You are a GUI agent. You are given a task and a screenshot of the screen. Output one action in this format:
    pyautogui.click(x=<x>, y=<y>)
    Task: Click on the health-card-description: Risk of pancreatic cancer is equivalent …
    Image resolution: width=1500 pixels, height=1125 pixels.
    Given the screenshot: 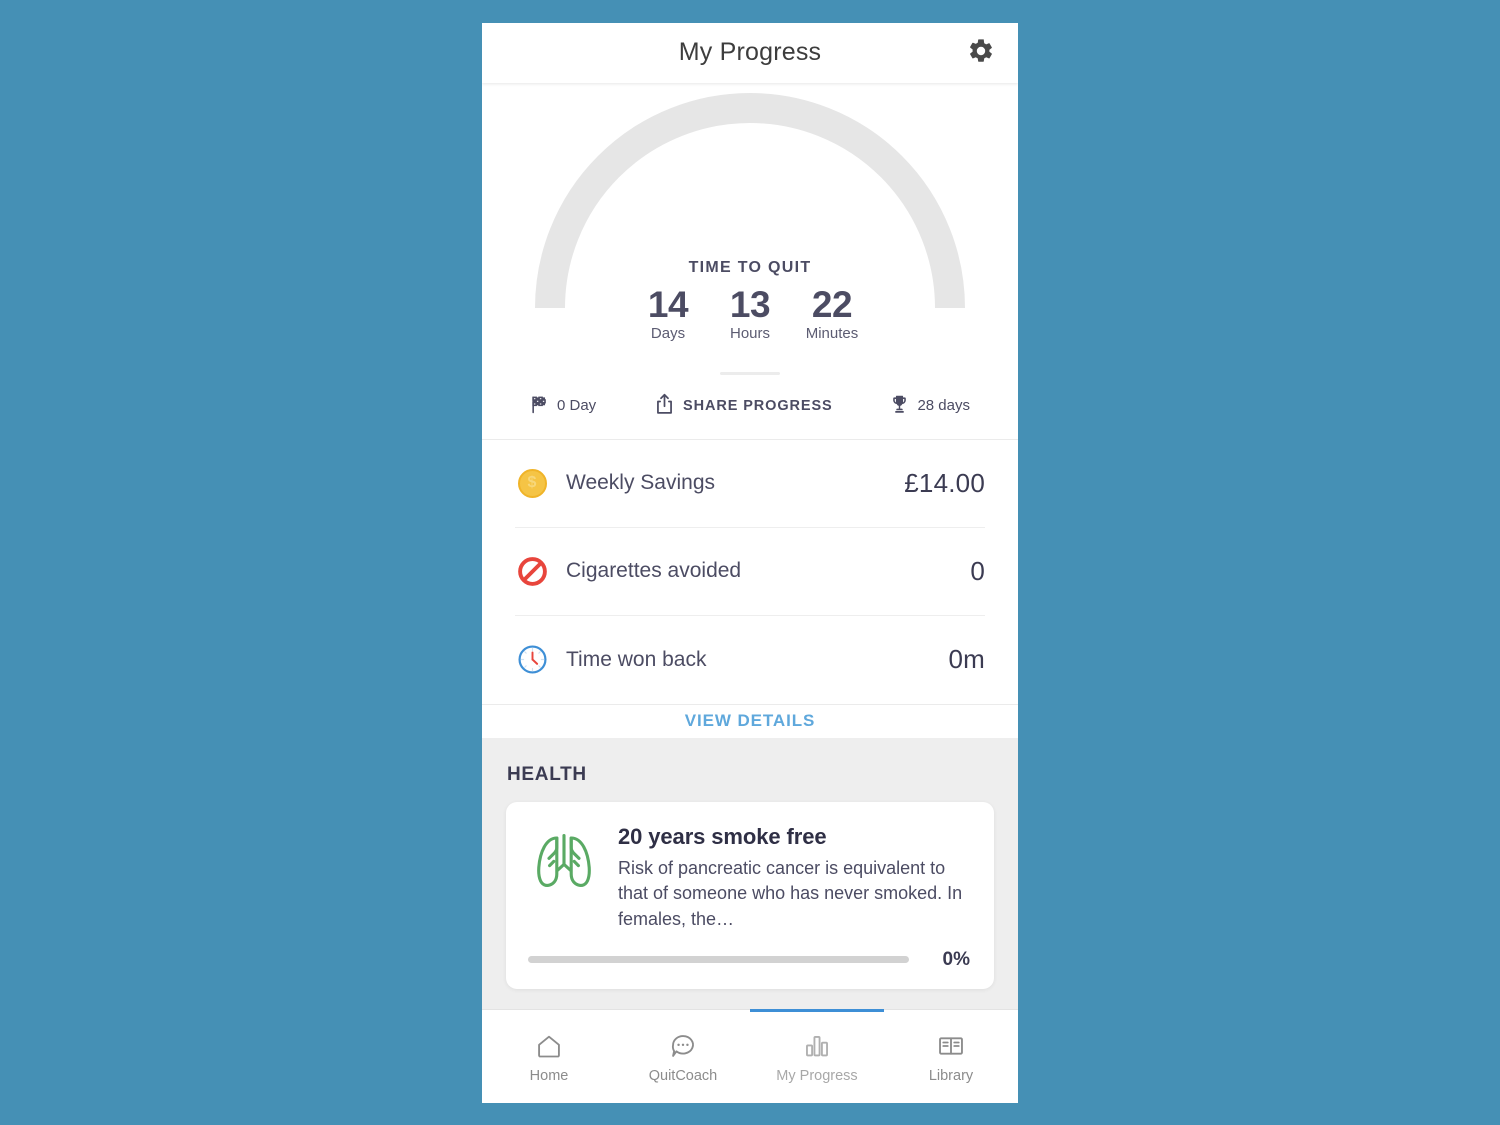 What is the action you would take?
    pyautogui.click(x=790, y=893)
    